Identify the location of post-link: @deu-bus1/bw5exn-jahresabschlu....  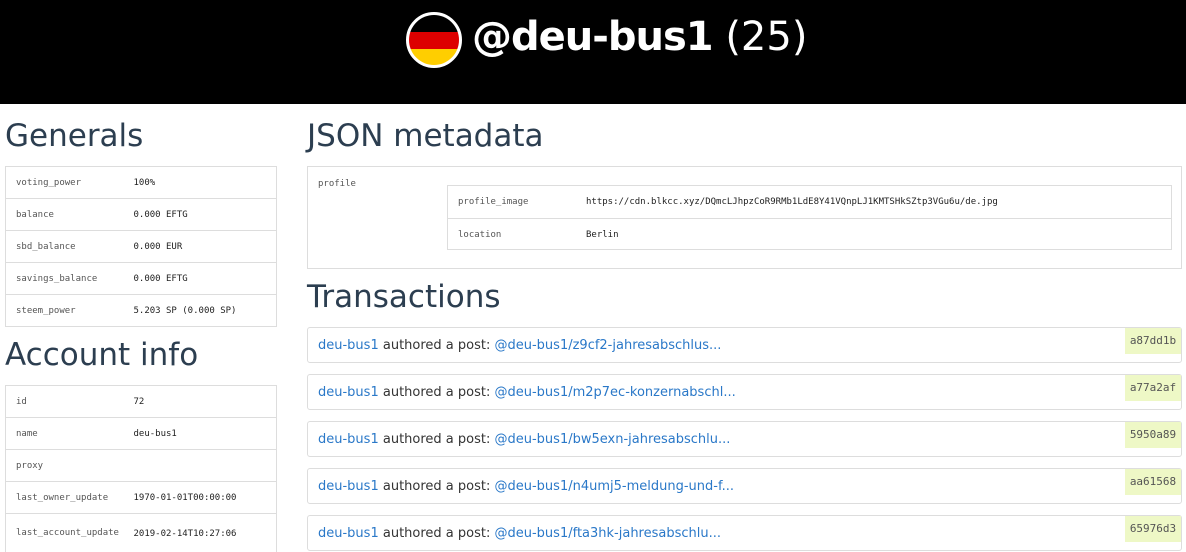
(613, 439).